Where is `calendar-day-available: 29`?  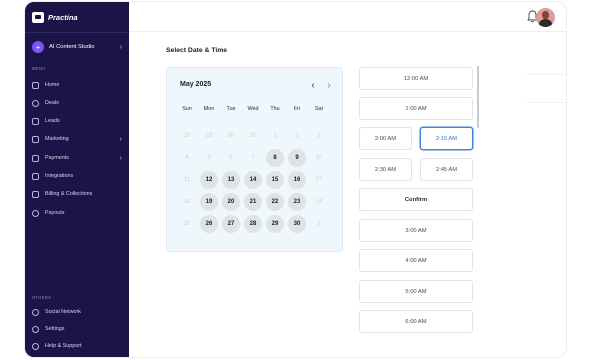 calendar-day-available: 29 is located at coordinates (275, 224).